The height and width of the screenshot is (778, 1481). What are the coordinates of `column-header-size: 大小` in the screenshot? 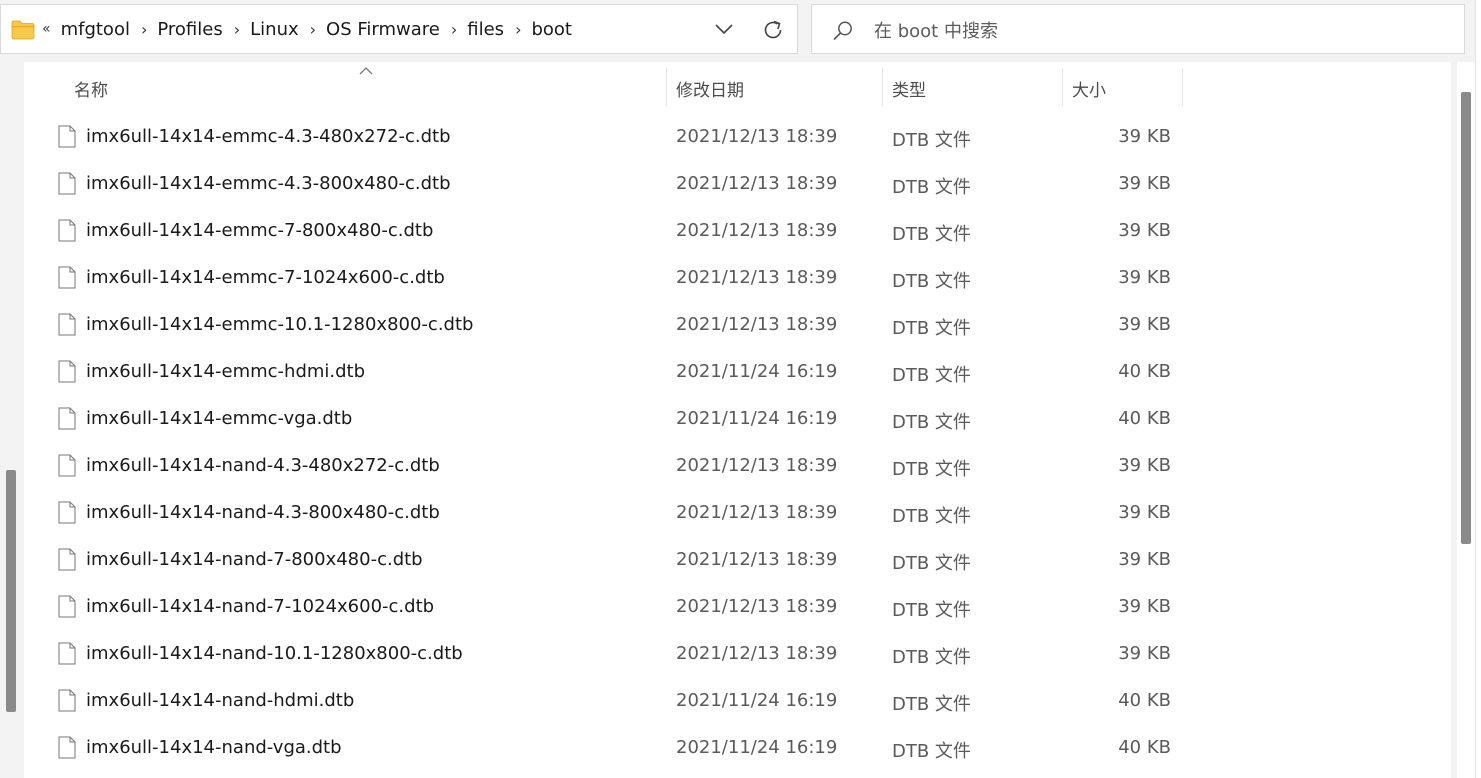 It's located at (1089, 88).